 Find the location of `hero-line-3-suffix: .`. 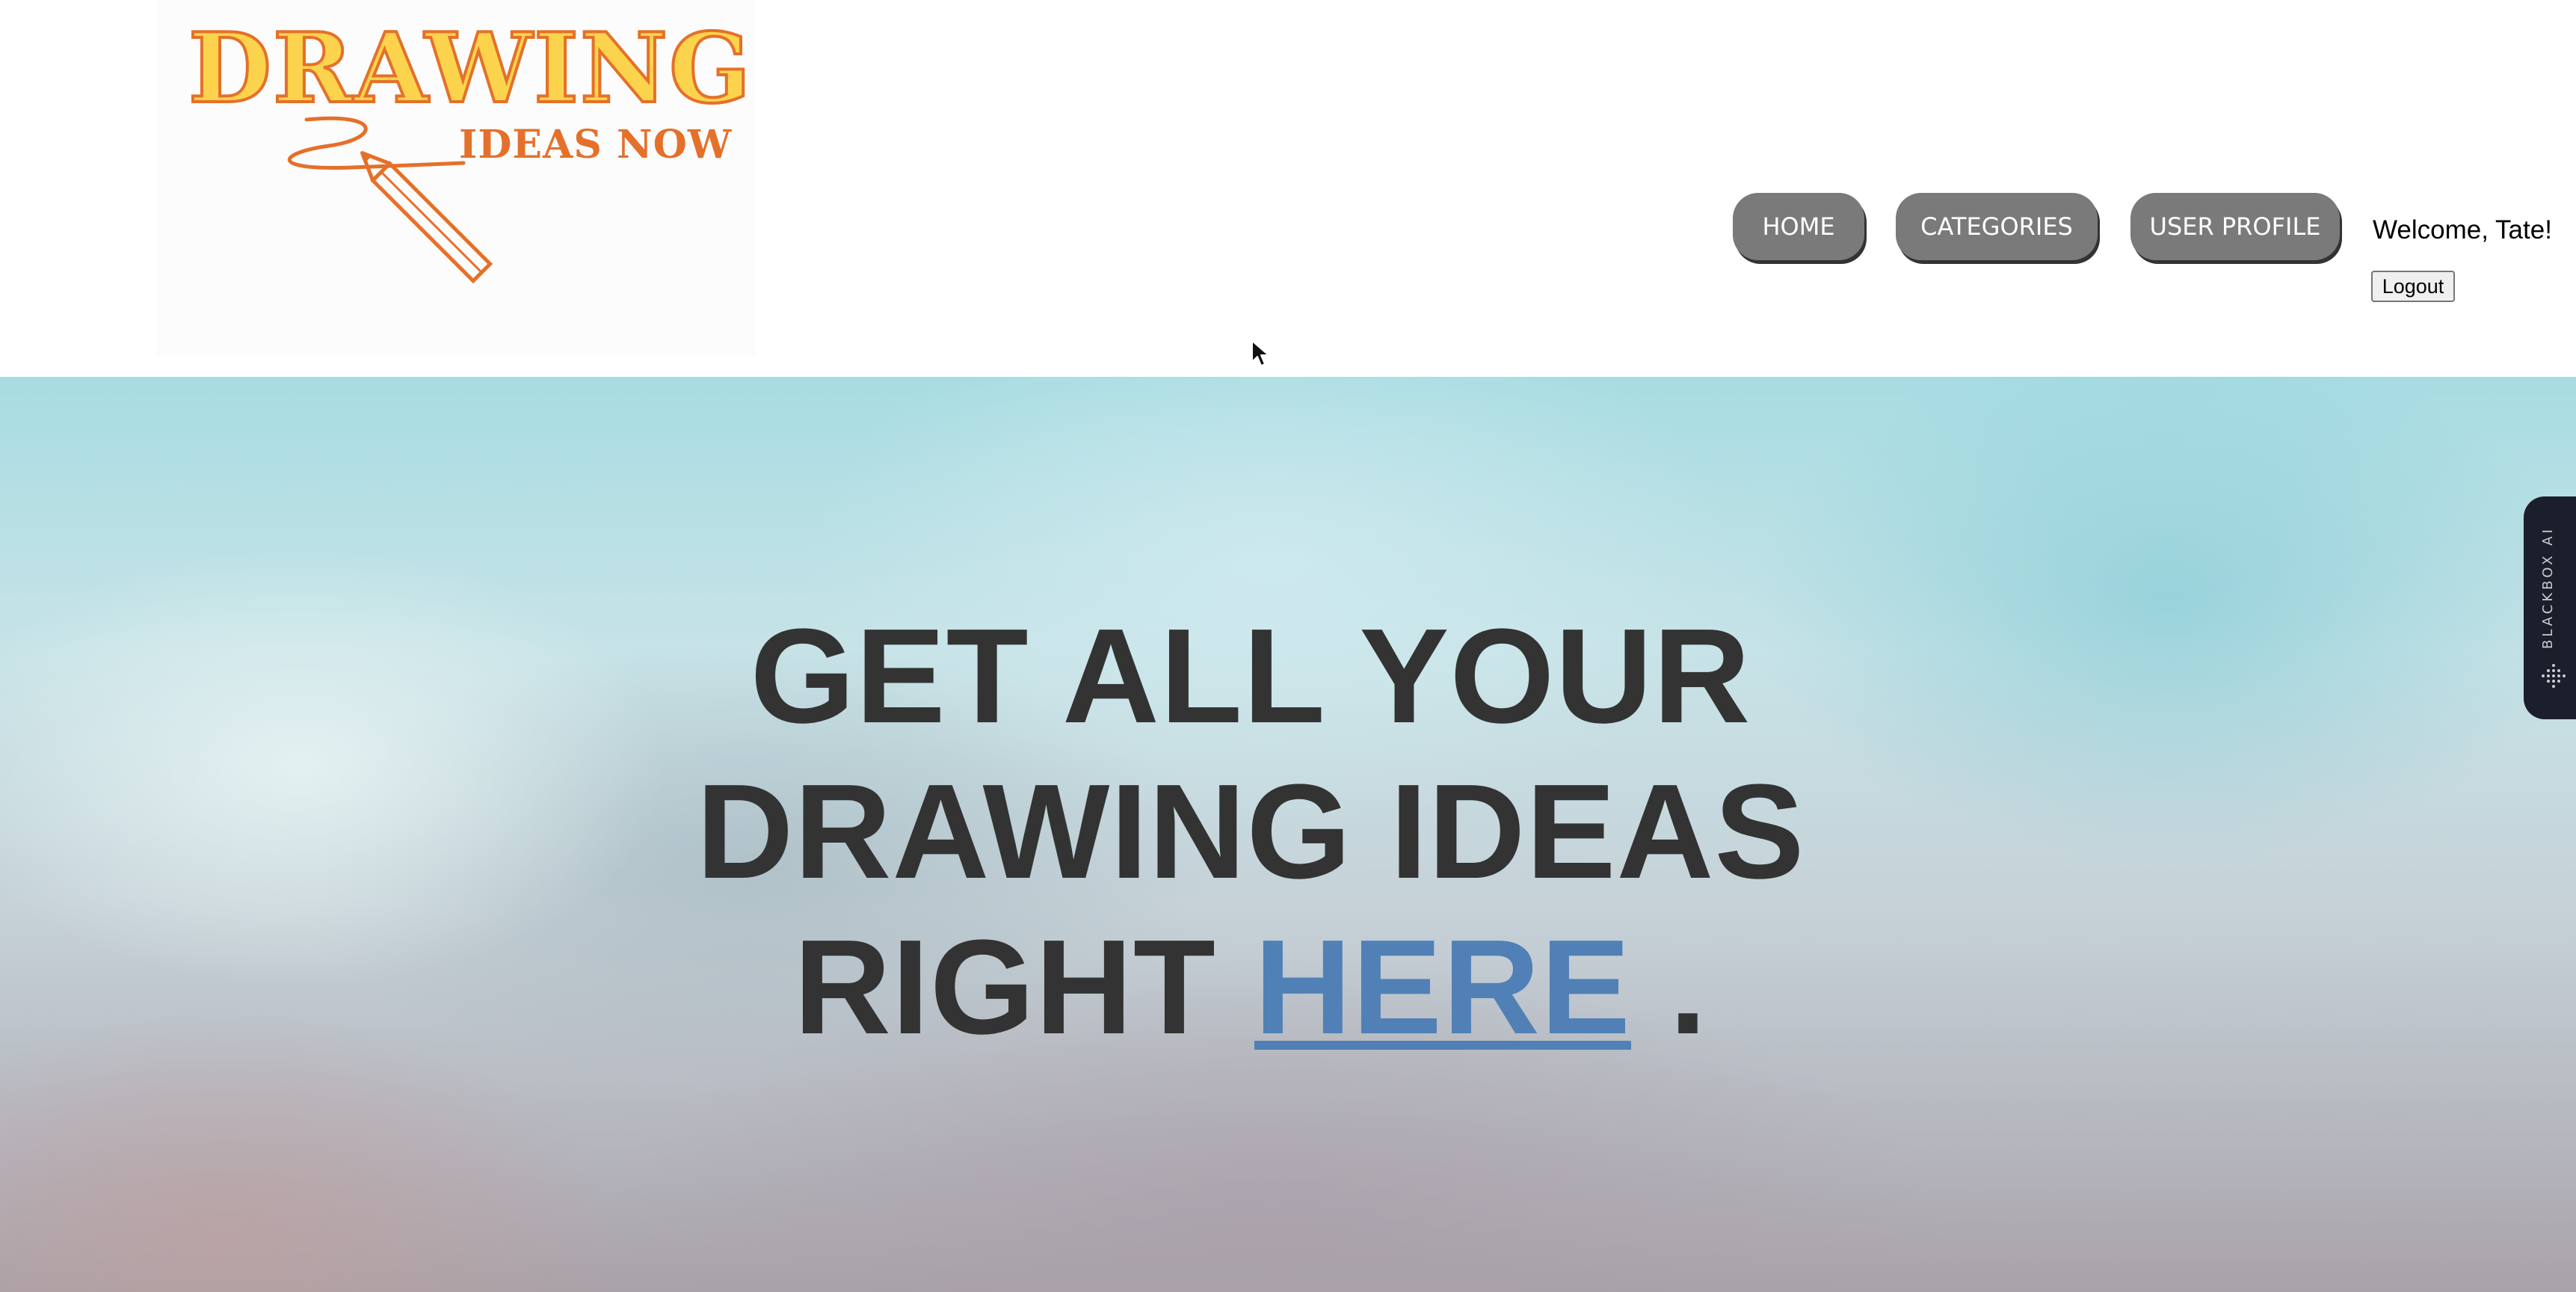

hero-line-3-suffix: . is located at coordinates (1669, 986).